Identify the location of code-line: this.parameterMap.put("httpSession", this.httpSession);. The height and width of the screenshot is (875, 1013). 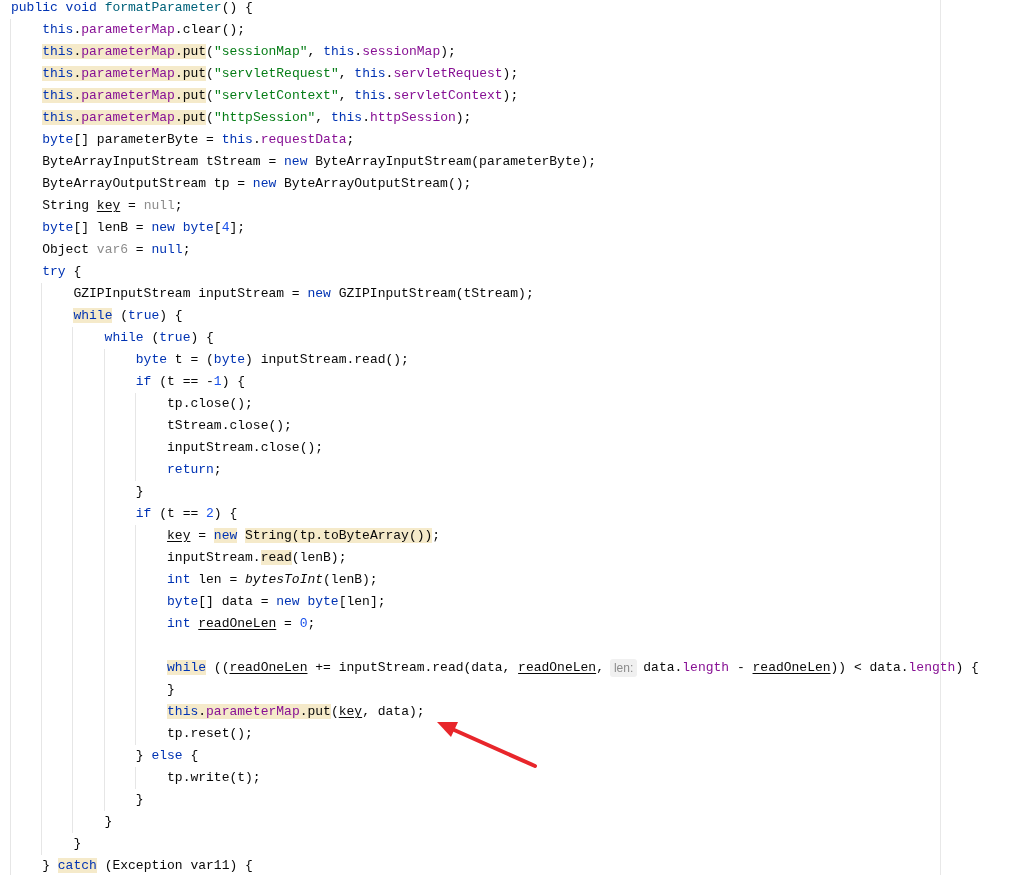
(256, 118).